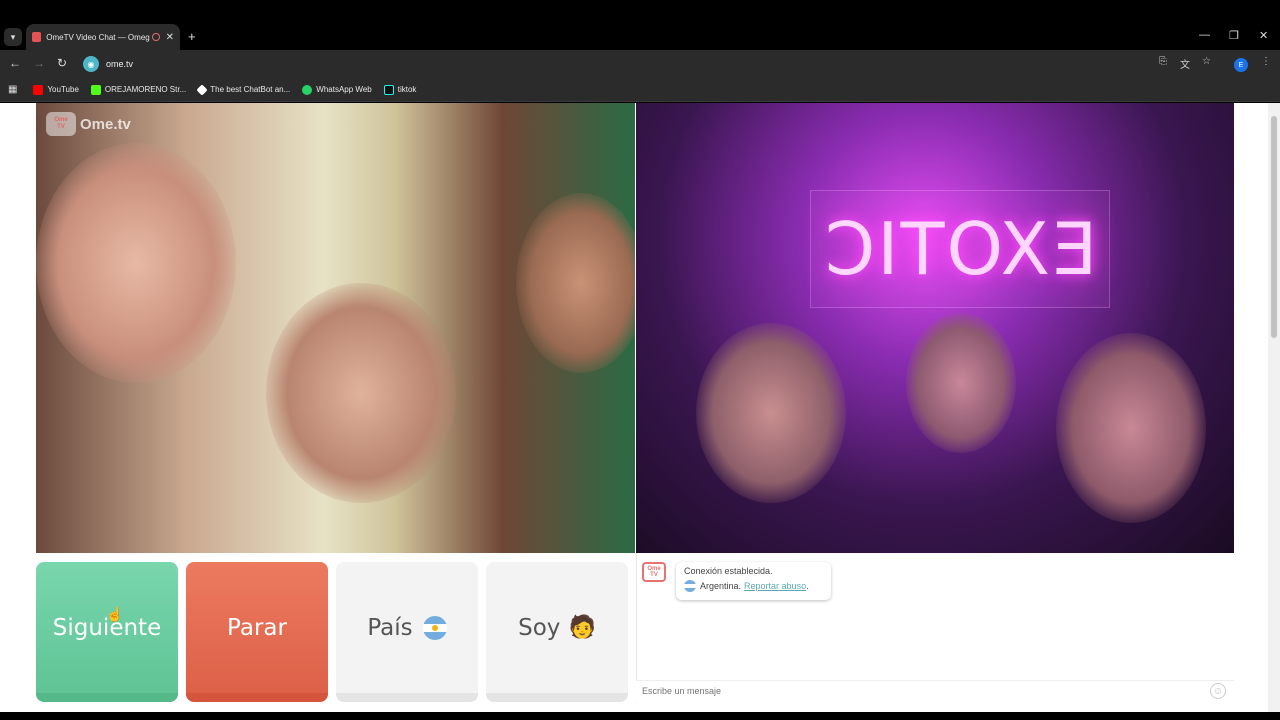  What do you see at coordinates (388, 89) in the screenshot?
I see `tiktok-icon` at bounding box center [388, 89].